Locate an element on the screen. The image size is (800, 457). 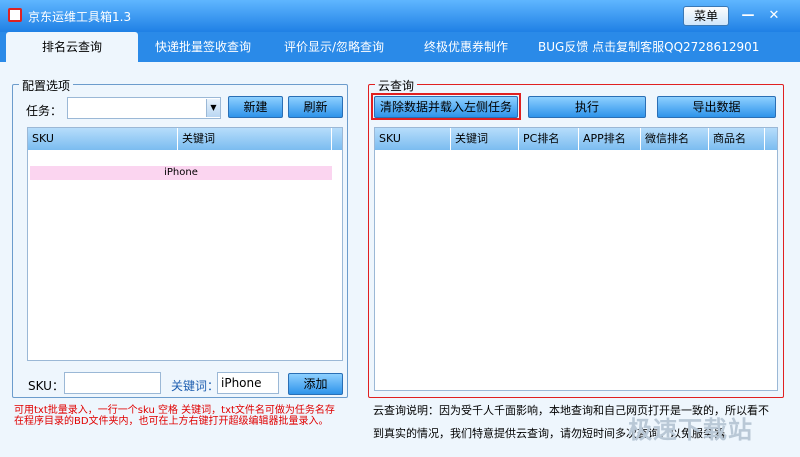
sku-label: SKU： is located at coordinates (46, 386).